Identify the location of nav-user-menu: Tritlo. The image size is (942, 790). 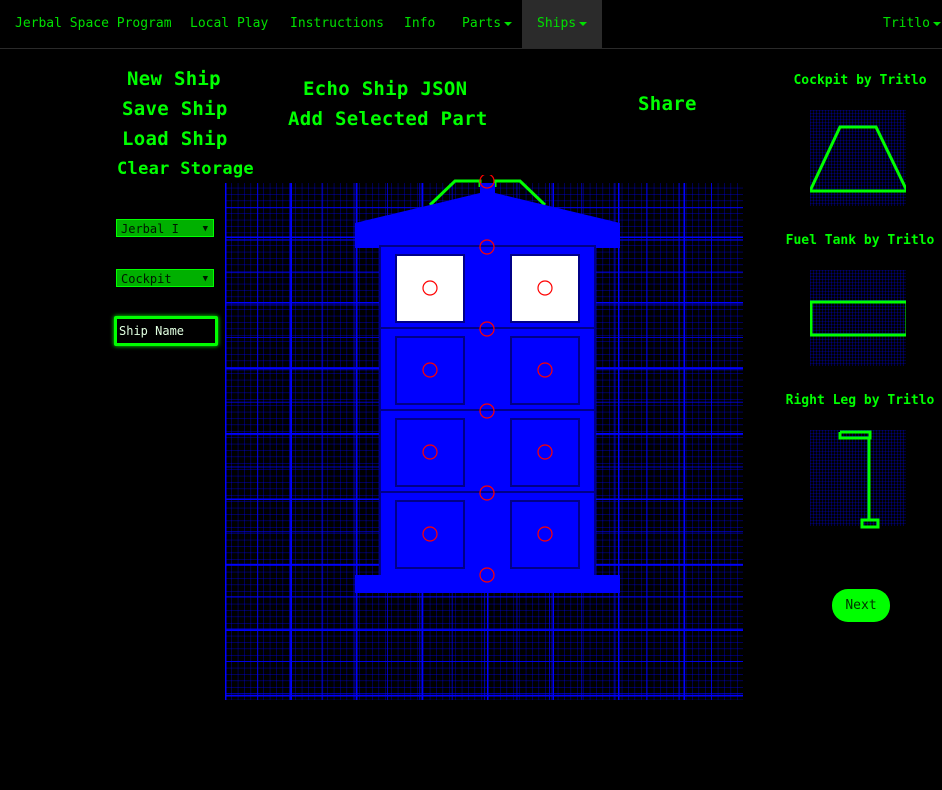
(912, 24).